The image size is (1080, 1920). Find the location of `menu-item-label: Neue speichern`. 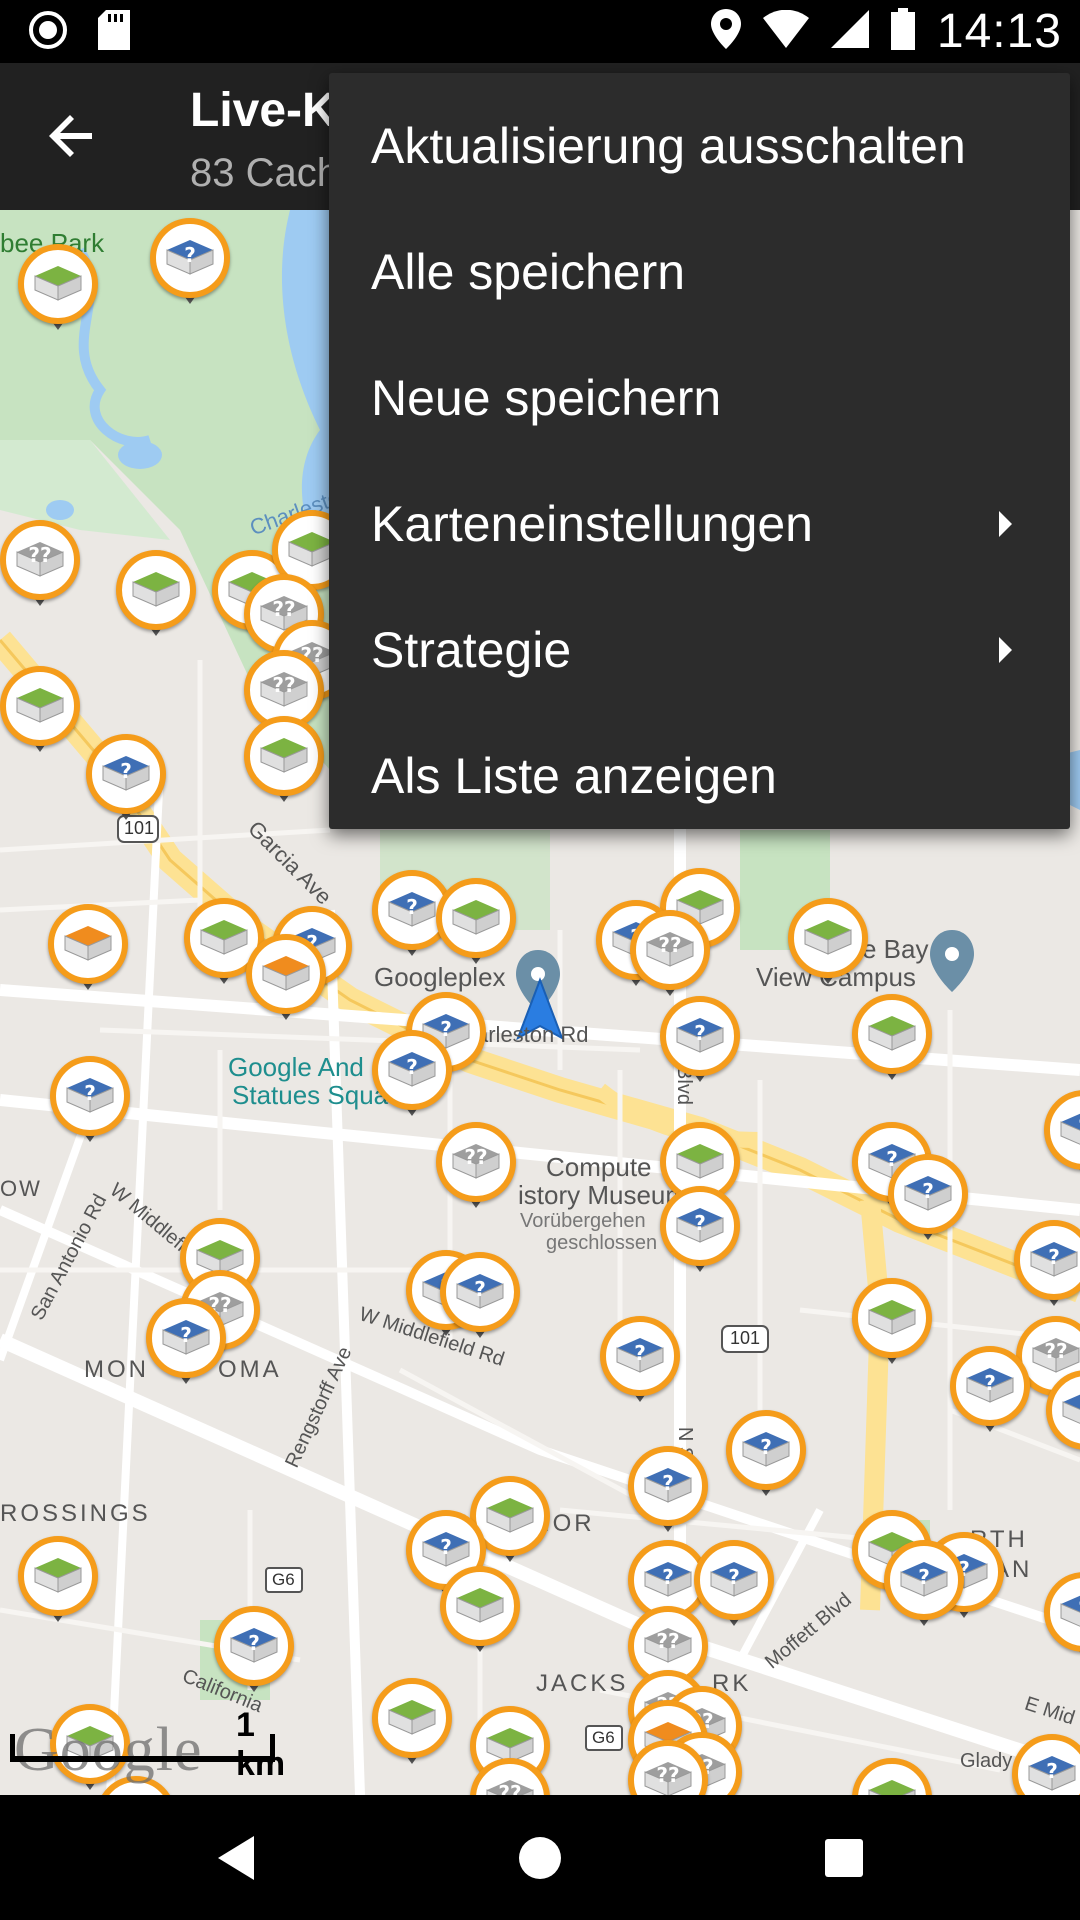

menu-item-label: Neue speichern is located at coordinates (546, 398).